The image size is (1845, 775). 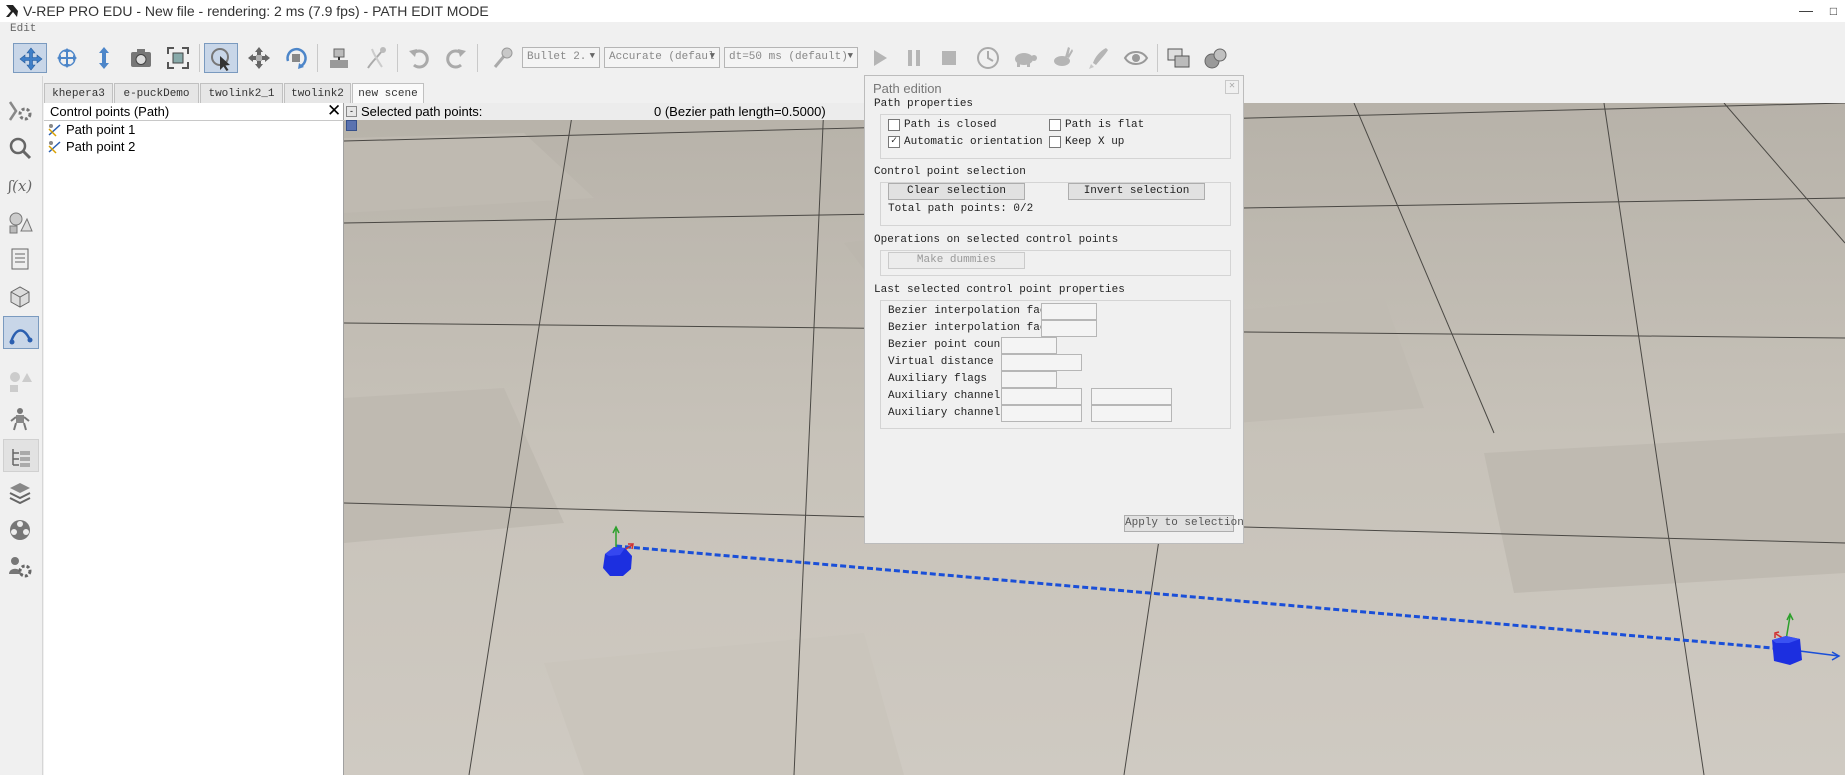 I want to click on accuracy-select: Accurate (defaul ▼, so click(x=662, y=57).